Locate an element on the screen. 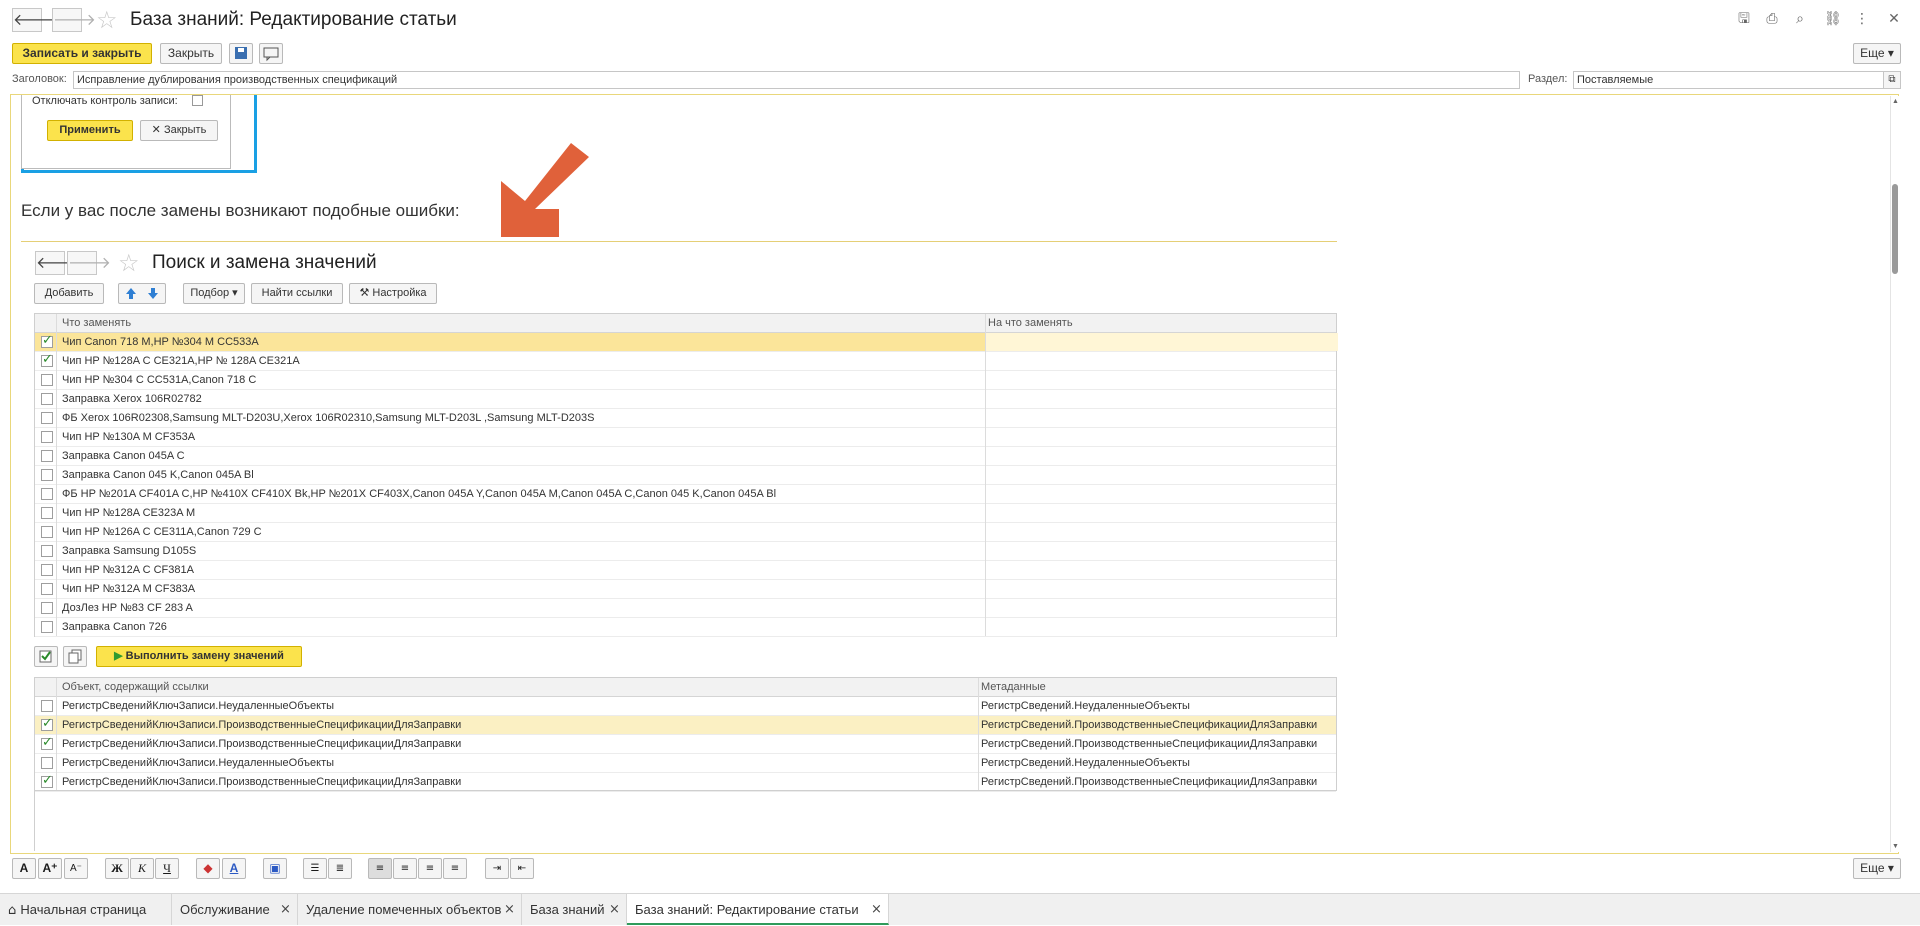 This screenshot has height=926, width=1920. replace-what-cell: Чип HP №312A M CF383A is located at coordinates (129, 589).